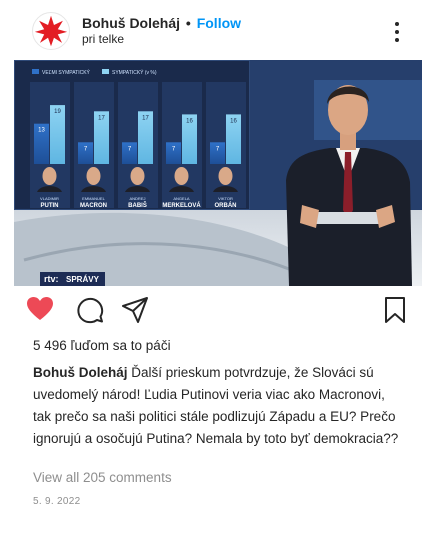 This screenshot has height=549, width=424. What do you see at coordinates (214, 311) in the screenshot?
I see `action-bar` at bounding box center [214, 311].